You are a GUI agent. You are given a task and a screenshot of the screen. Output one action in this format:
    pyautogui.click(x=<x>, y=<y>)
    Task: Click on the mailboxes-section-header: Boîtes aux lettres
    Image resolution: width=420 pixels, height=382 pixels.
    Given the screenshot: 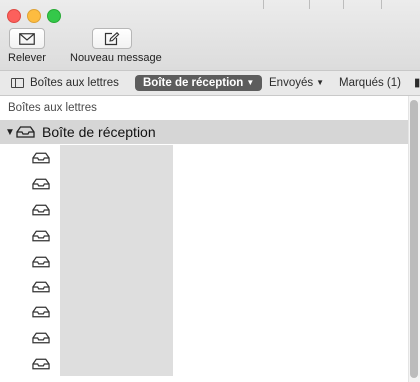 What is the action you would take?
    pyautogui.click(x=52, y=108)
    